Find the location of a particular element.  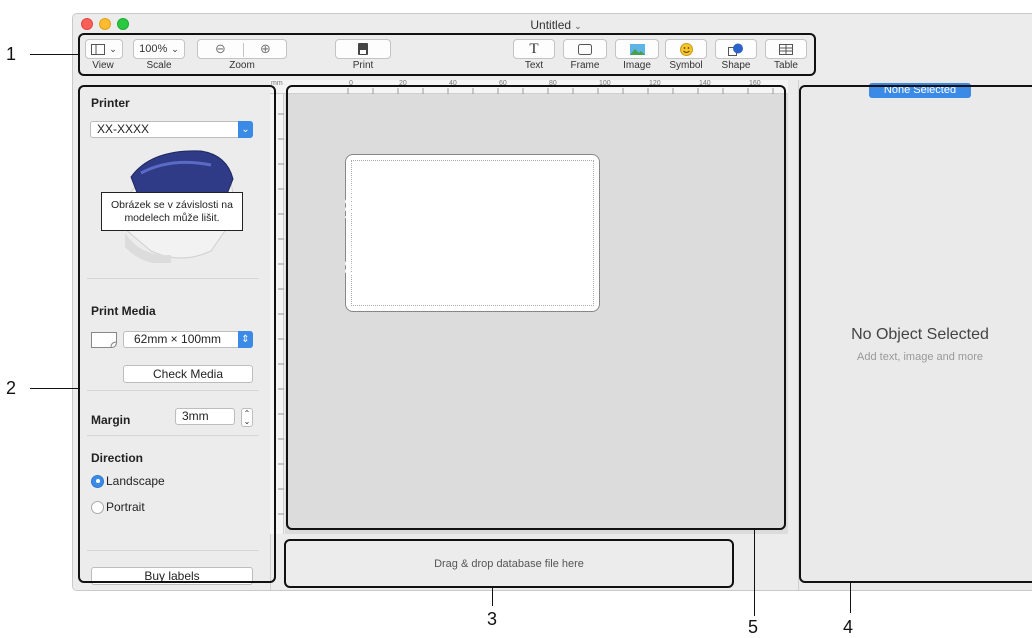

callout-number: 4 is located at coordinates (848, 627).